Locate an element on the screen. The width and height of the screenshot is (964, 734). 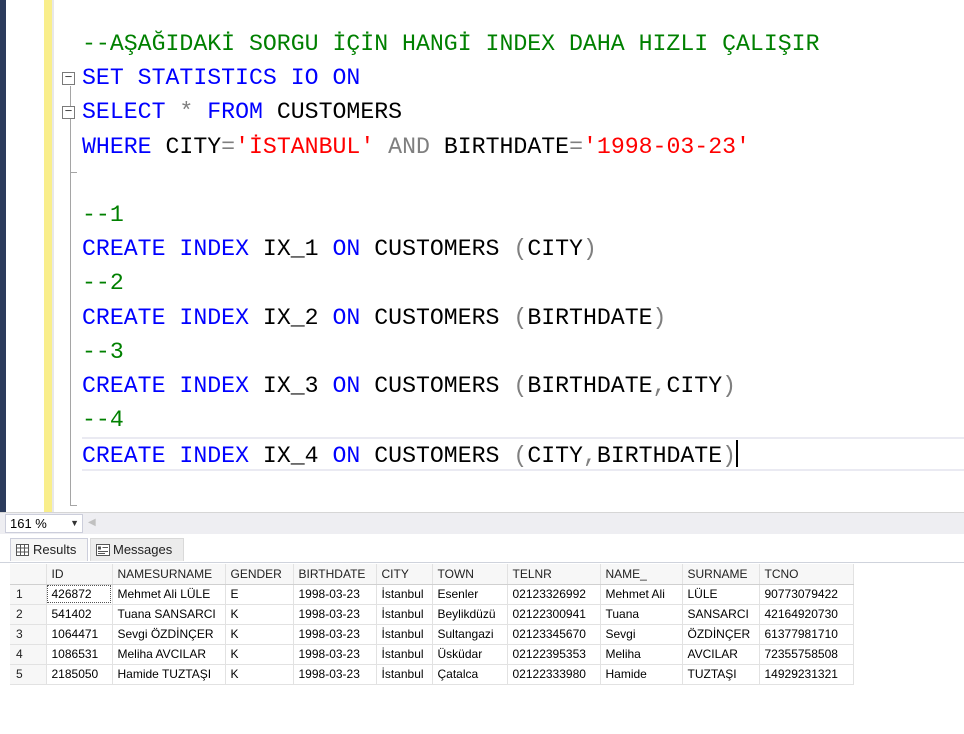
code-token: CUSTOMERS is located at coordinates (444, 385).